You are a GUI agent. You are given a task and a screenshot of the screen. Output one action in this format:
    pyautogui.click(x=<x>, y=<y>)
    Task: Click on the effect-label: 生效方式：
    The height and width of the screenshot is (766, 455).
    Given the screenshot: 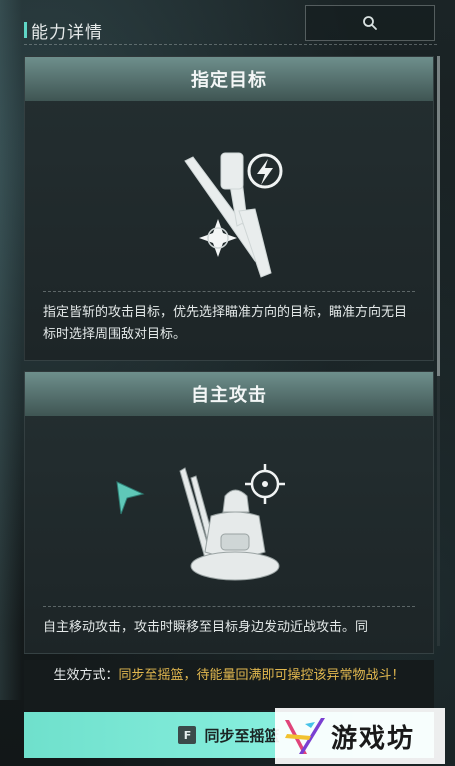 What is the action you would take?
    pyautogui.click(x=86, y=675)
    